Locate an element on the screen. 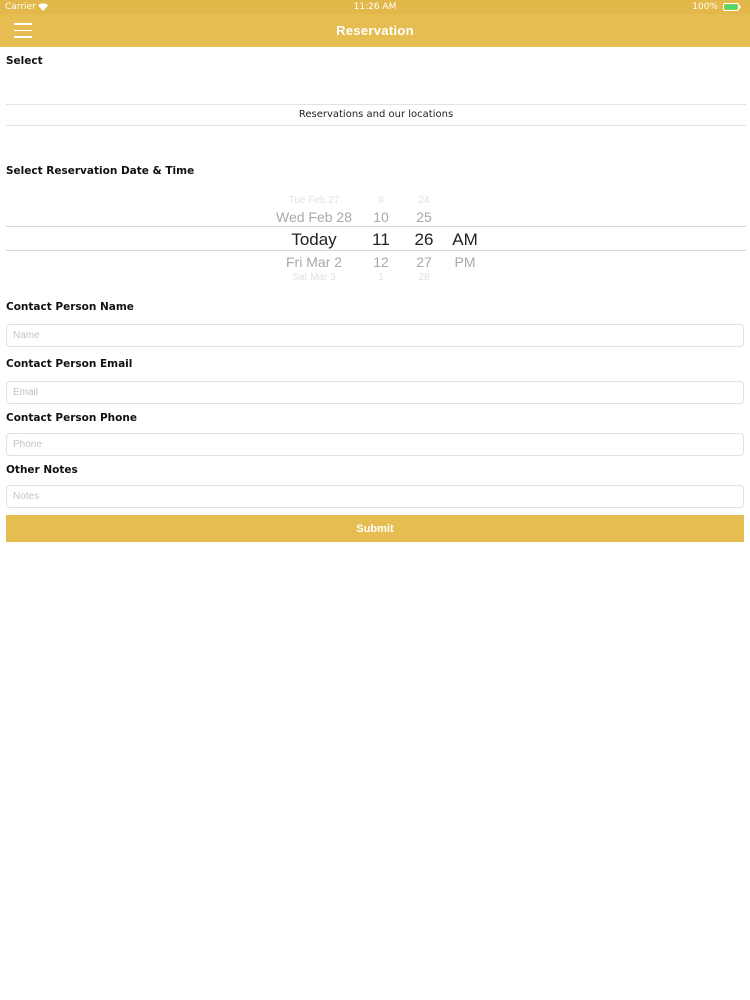  picker-hour-above: 10 is located at coordinates (381, 217).